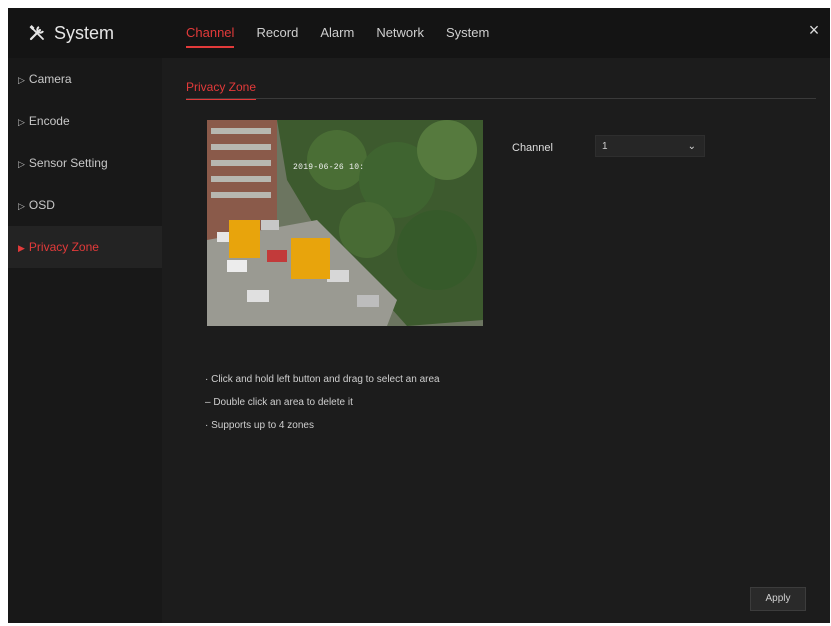  Describe the element at coordinates (650, 146) in the screenshot. I see `channel-select: 1 ⌄` at that location.